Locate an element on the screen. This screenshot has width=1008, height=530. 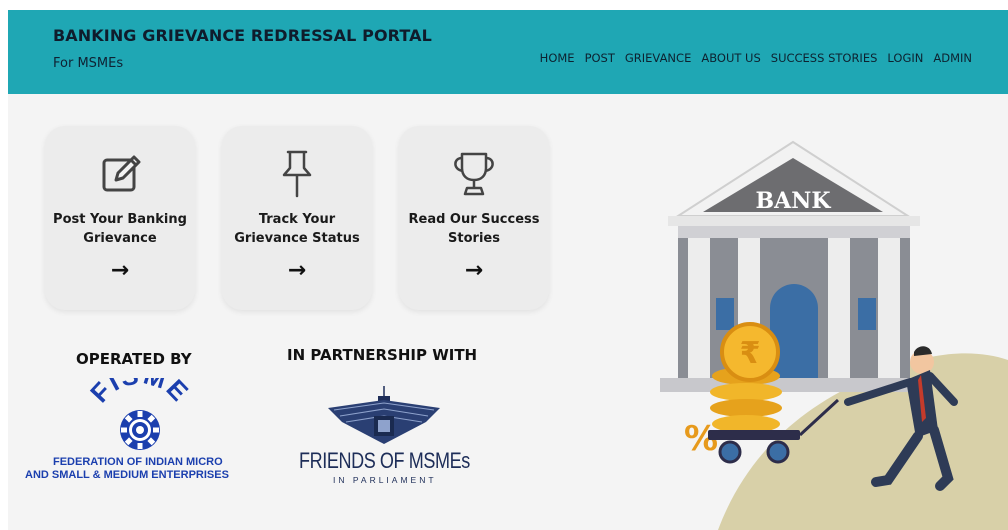
fisme-name-line2: AND SMALL & MEDIUM ENTERPRISES is located at coordinates (127, 475).